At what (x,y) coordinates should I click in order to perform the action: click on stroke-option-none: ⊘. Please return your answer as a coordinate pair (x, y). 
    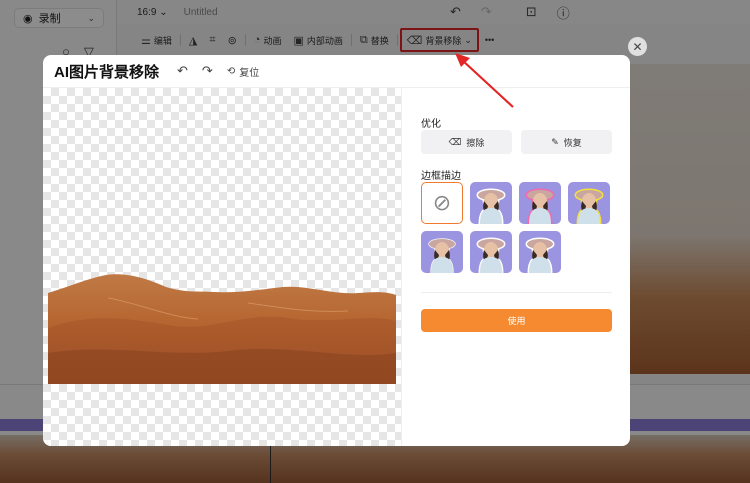
    Looking at the image, I should click on (442, 203).